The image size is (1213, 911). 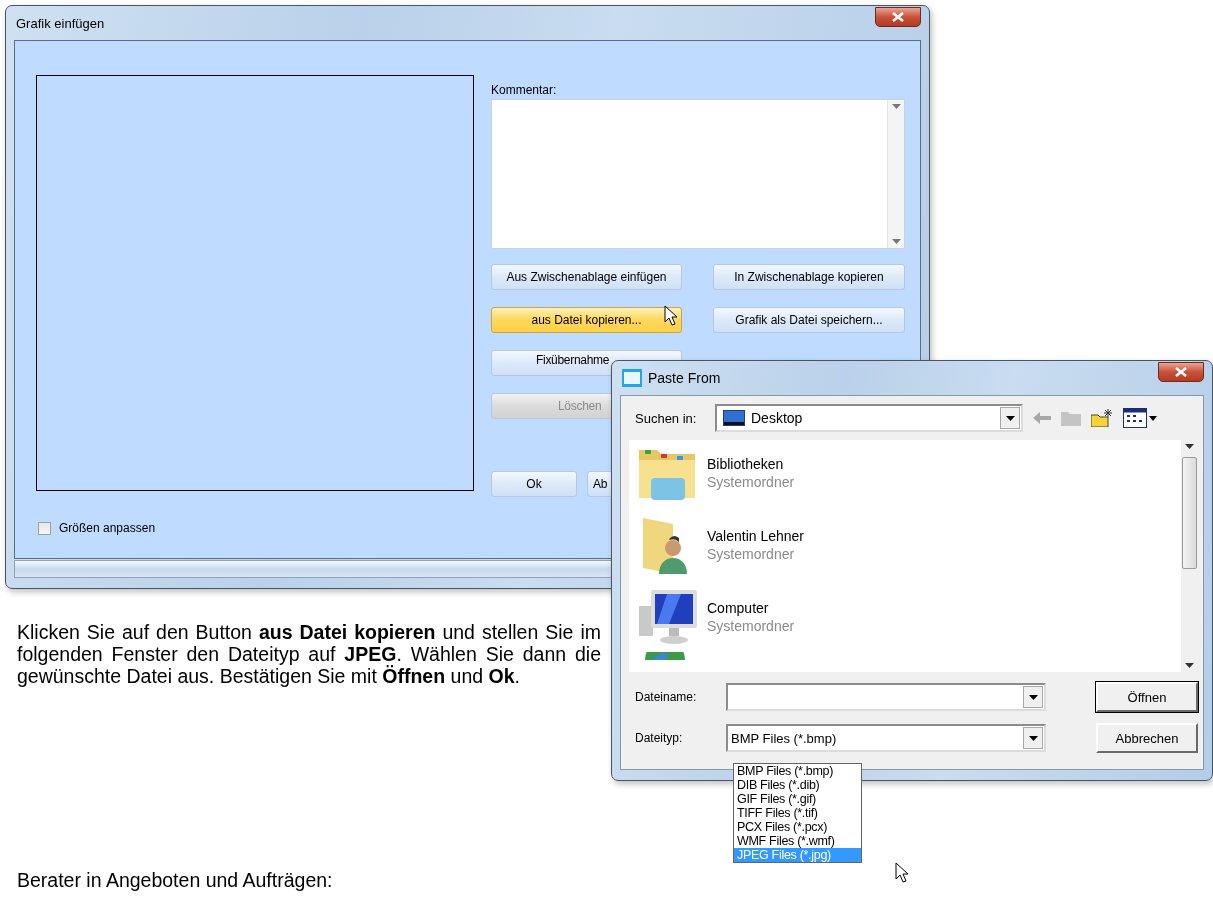 I want to click on file-name-field, so click(x=886, y=697).